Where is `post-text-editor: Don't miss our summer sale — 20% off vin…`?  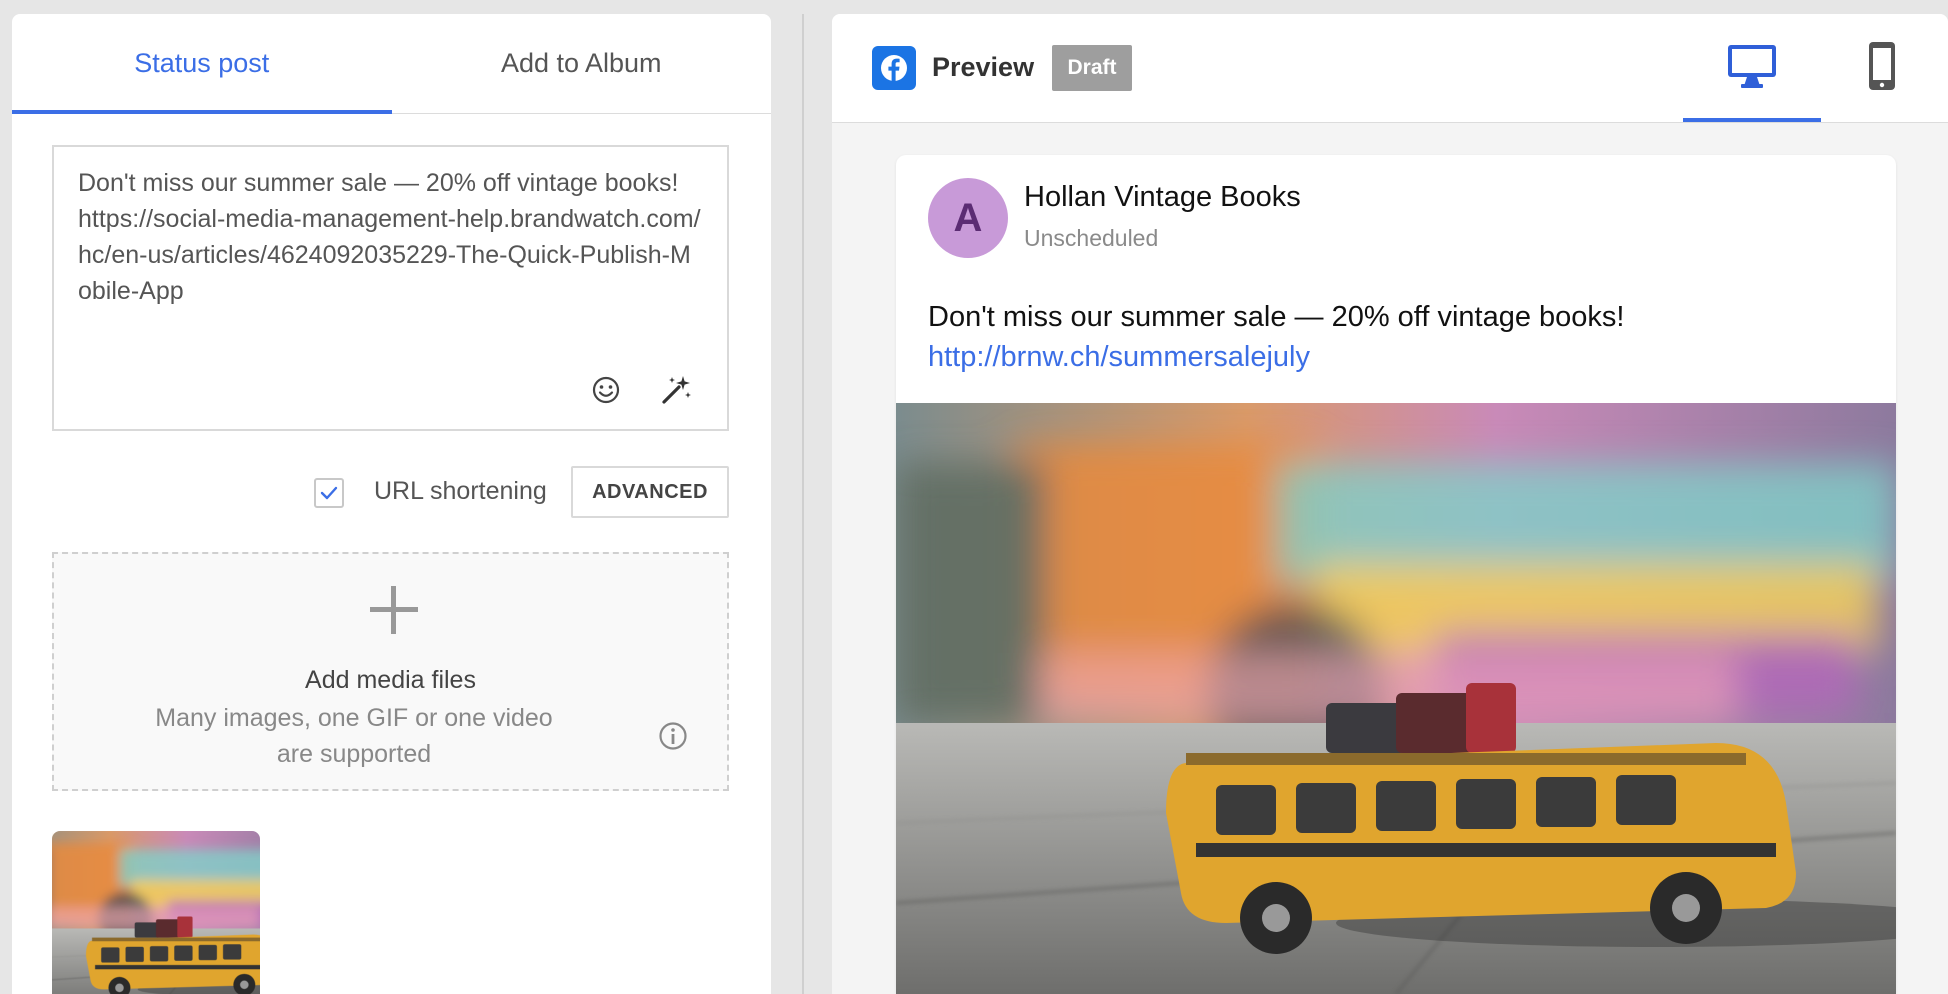 post-text-editor: Don't miss our summer sale — 20% off vin… is located at coordinates (390, 288).